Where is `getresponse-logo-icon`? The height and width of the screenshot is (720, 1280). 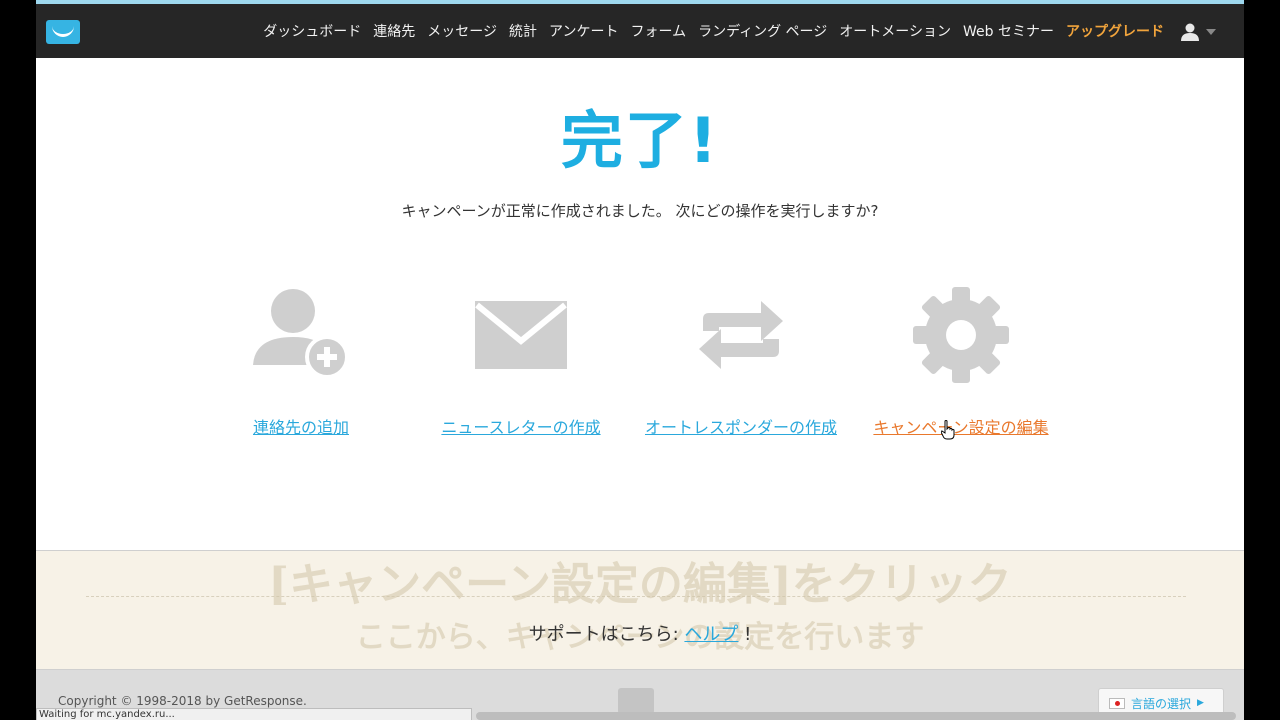
getresponse-logo-icon is located at coordinates (63, 32).